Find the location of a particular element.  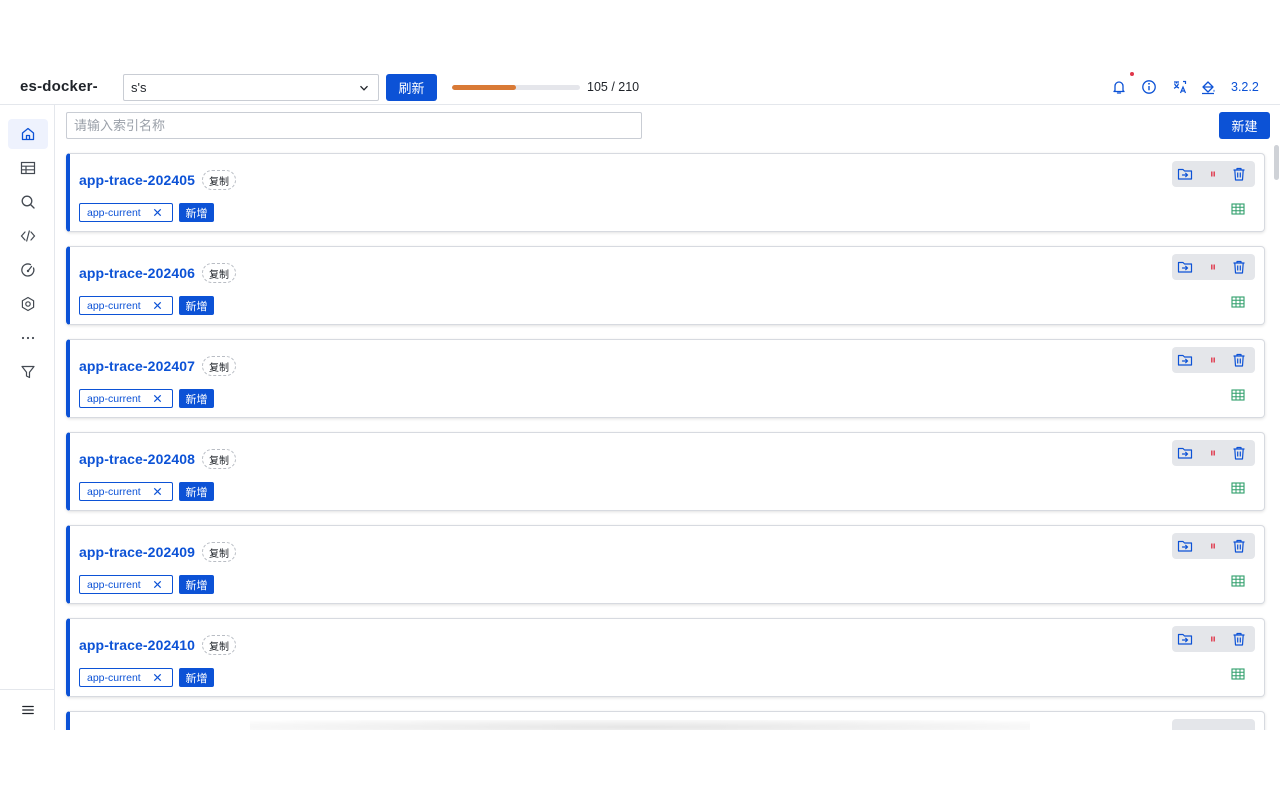

index-search-input is located at coordinates (354, 125).